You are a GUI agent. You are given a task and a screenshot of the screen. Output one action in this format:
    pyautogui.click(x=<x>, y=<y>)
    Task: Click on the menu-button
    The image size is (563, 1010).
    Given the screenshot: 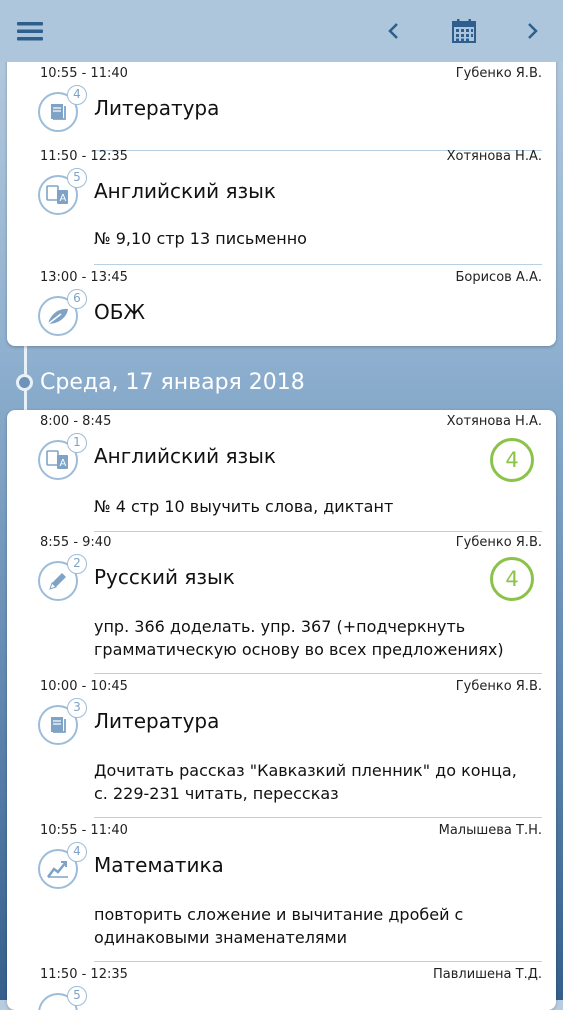 What is the action you would take?
    pyautogui.click(x=30, y=31)
    